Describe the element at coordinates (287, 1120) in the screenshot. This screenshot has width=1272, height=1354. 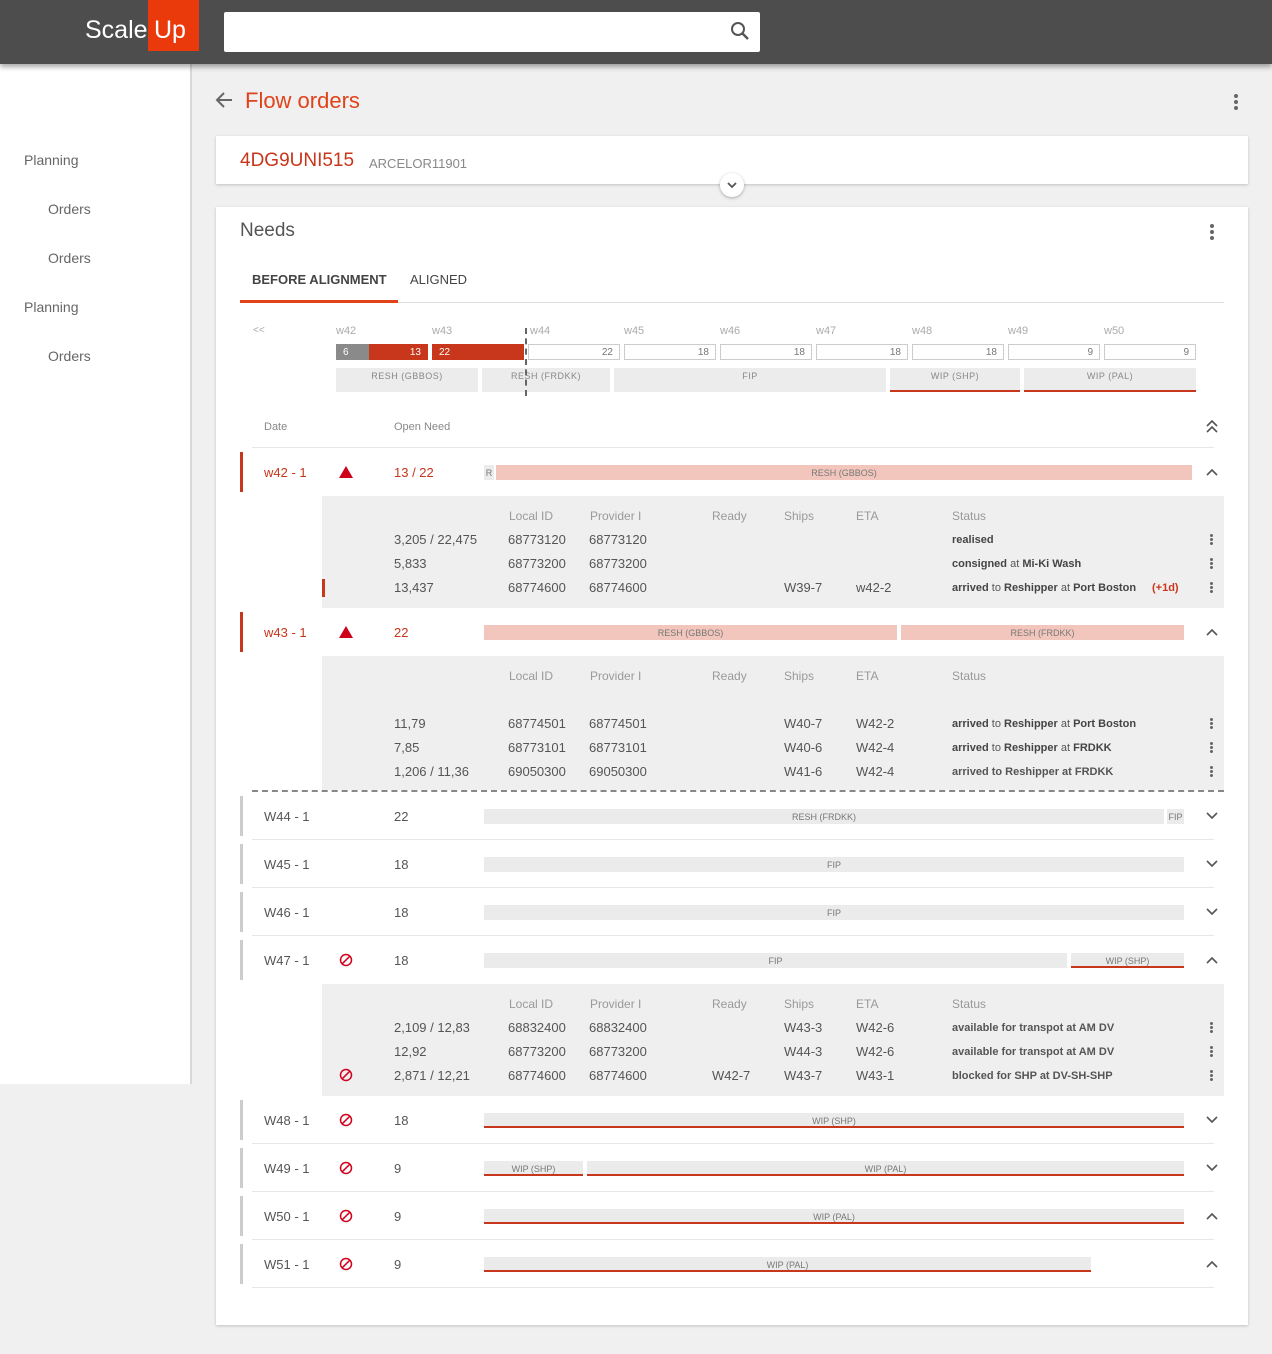
I see `row-date: W48 - 1` at that location.